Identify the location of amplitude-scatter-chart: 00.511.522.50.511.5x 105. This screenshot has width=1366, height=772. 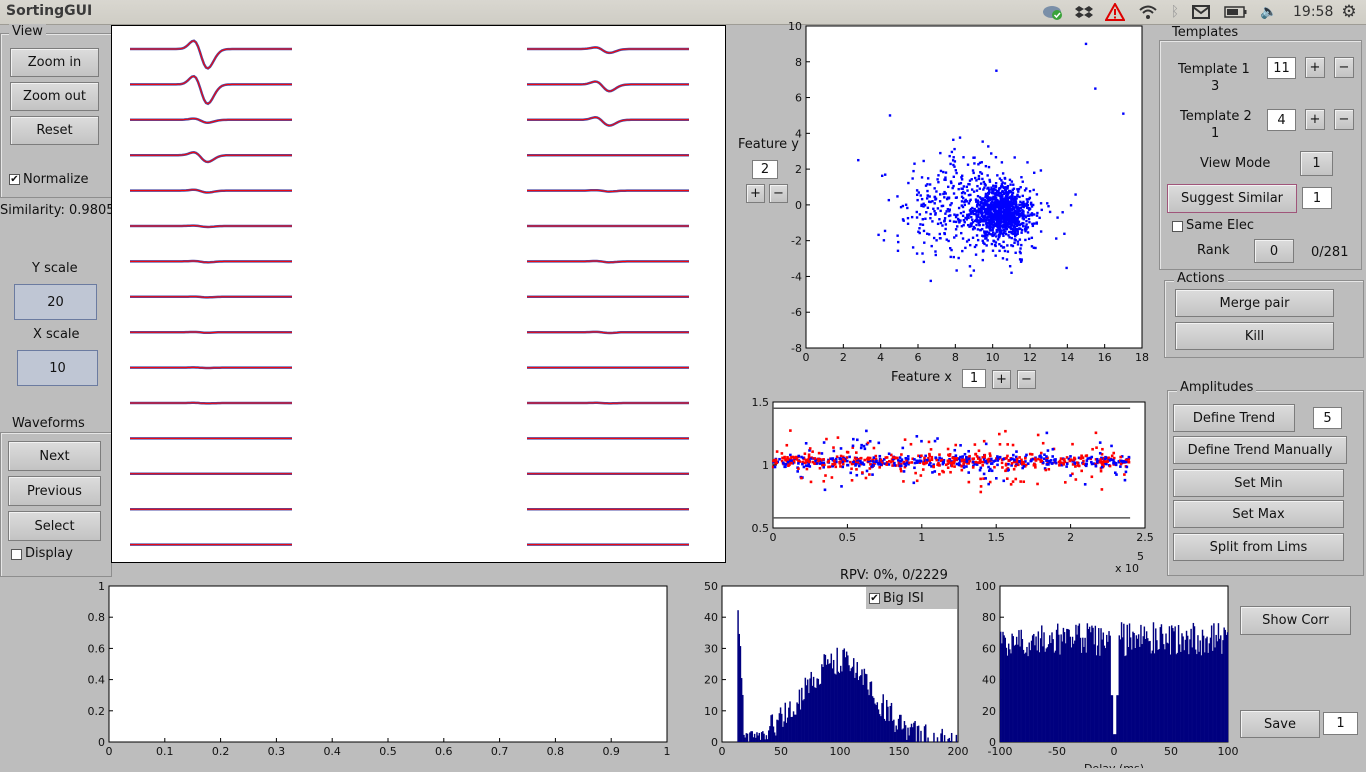
(950, 484).